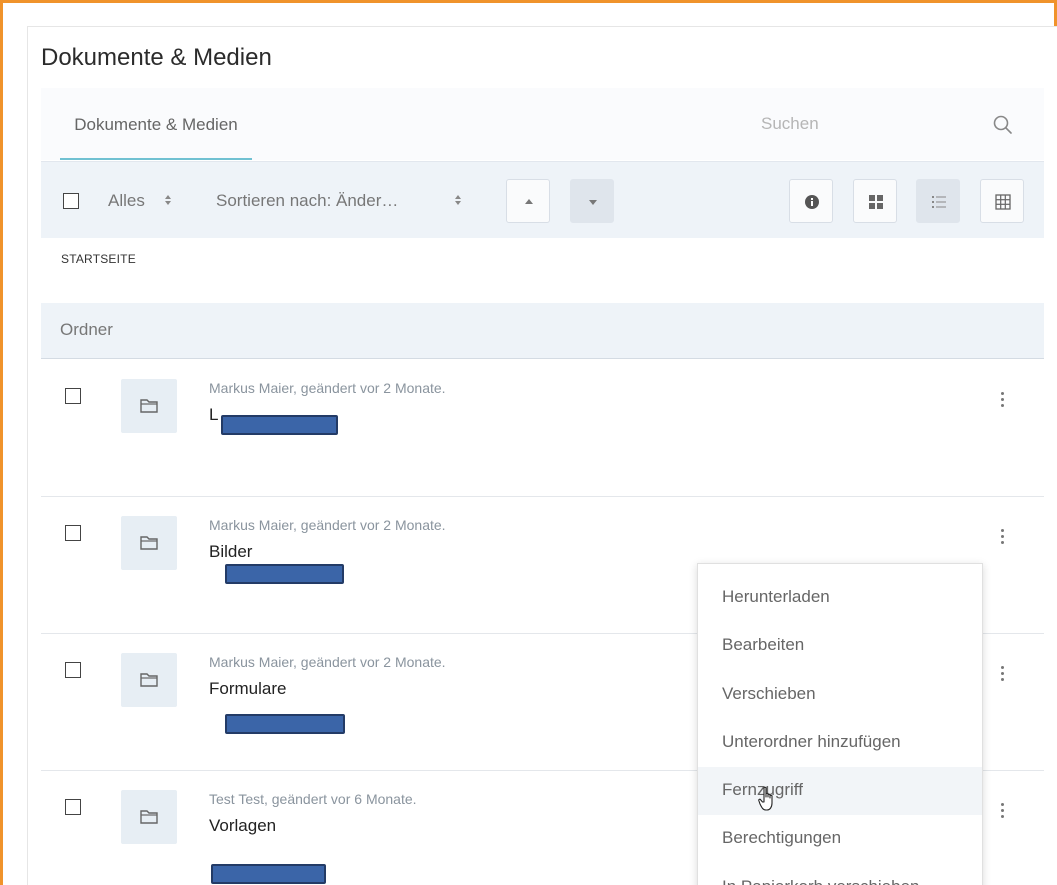 The image size is (1057, 885). Describe the element at coordinates (840, 791) in the screenshot. I see `menu-item-remote-access: Fernzugriff` at that location.